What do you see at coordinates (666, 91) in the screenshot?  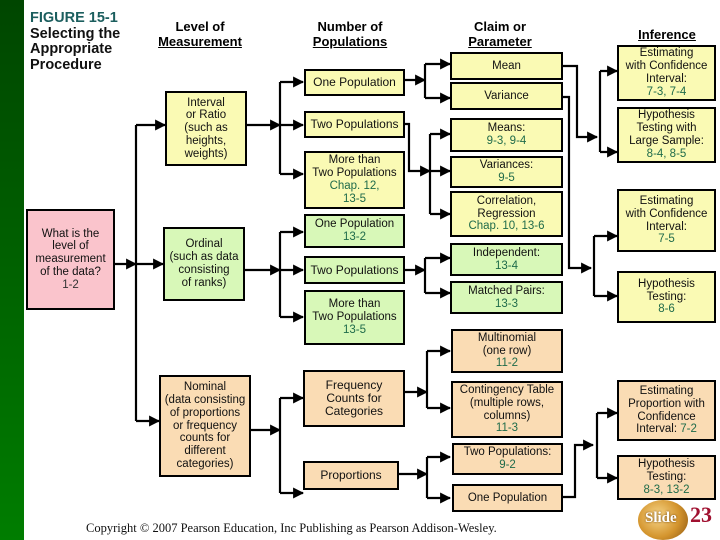 I see `section-reference: 7-3, 7-4` at bounding box center [666, 91].